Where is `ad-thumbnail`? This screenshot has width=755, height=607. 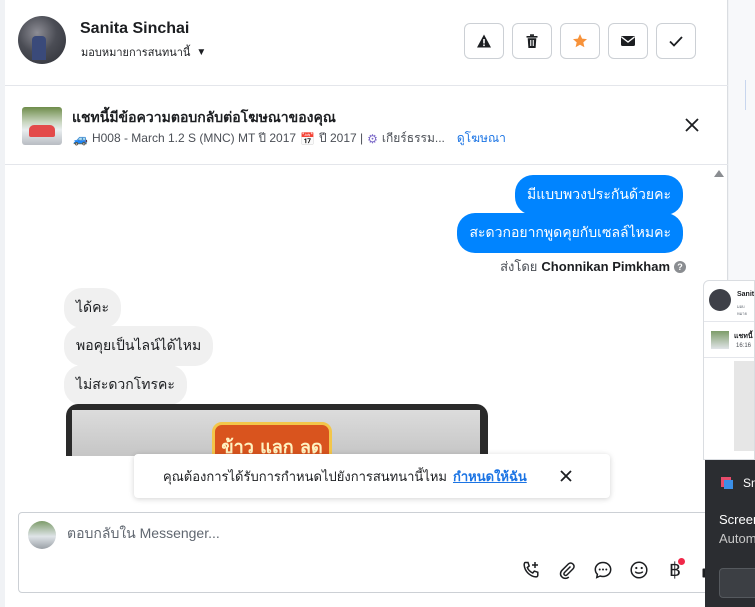
ad-thumbnail is located at coordinates (42, 126).